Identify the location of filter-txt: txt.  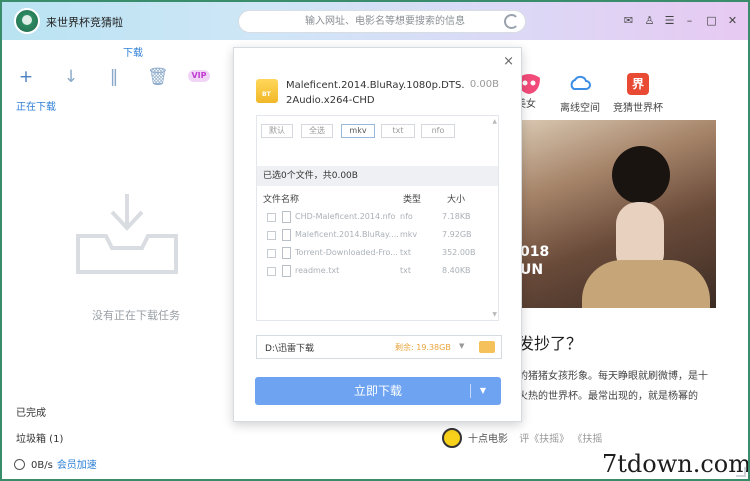
(398, 131).